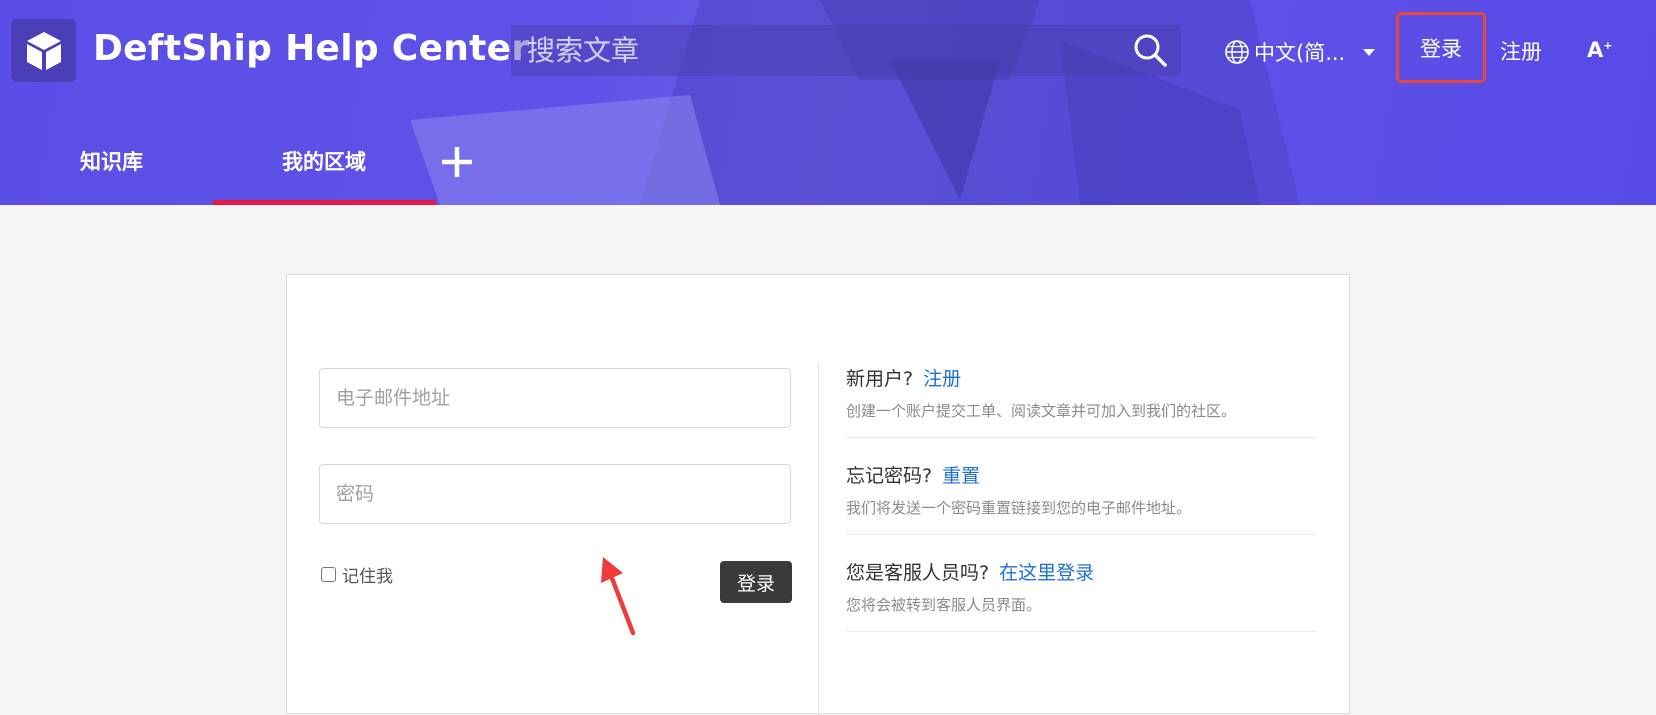  I want to click on login-button: 登录, so click(756, 582).